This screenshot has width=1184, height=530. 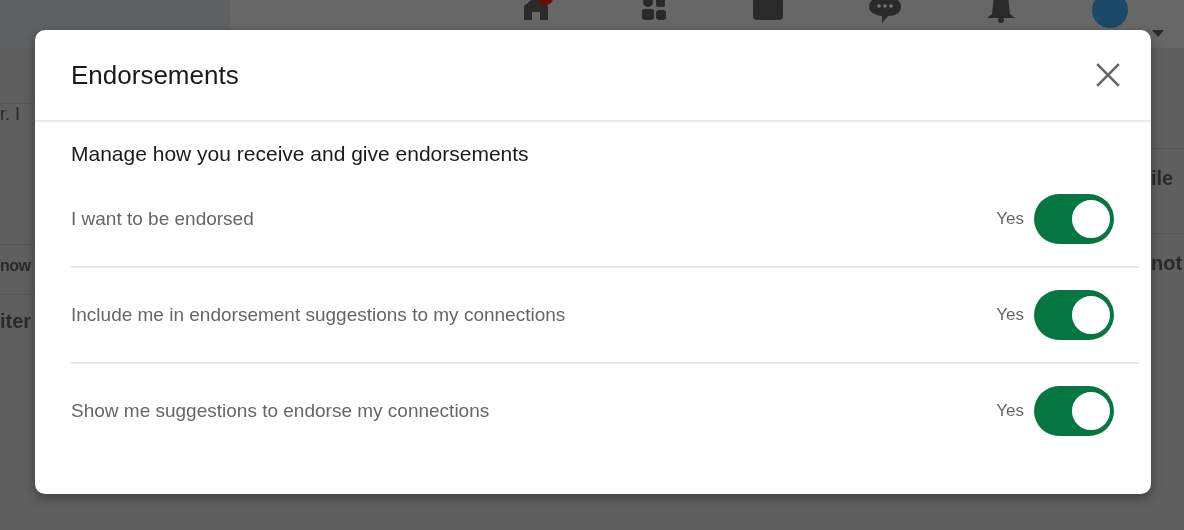 I want to click on setting-label: Include me in endorsement suggestions to my connections, so click(x=319, y=315).